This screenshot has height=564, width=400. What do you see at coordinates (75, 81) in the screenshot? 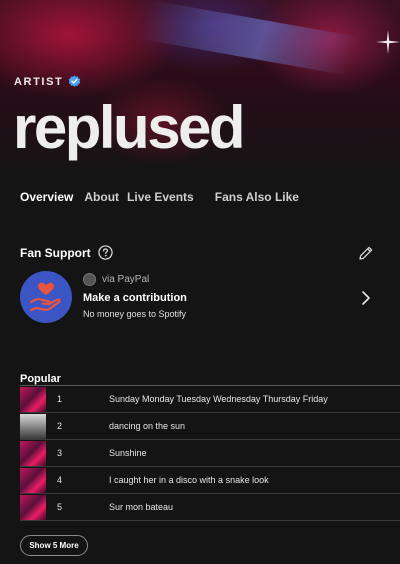
I see `verified-badge-icon` at bounding box center [75, 81].